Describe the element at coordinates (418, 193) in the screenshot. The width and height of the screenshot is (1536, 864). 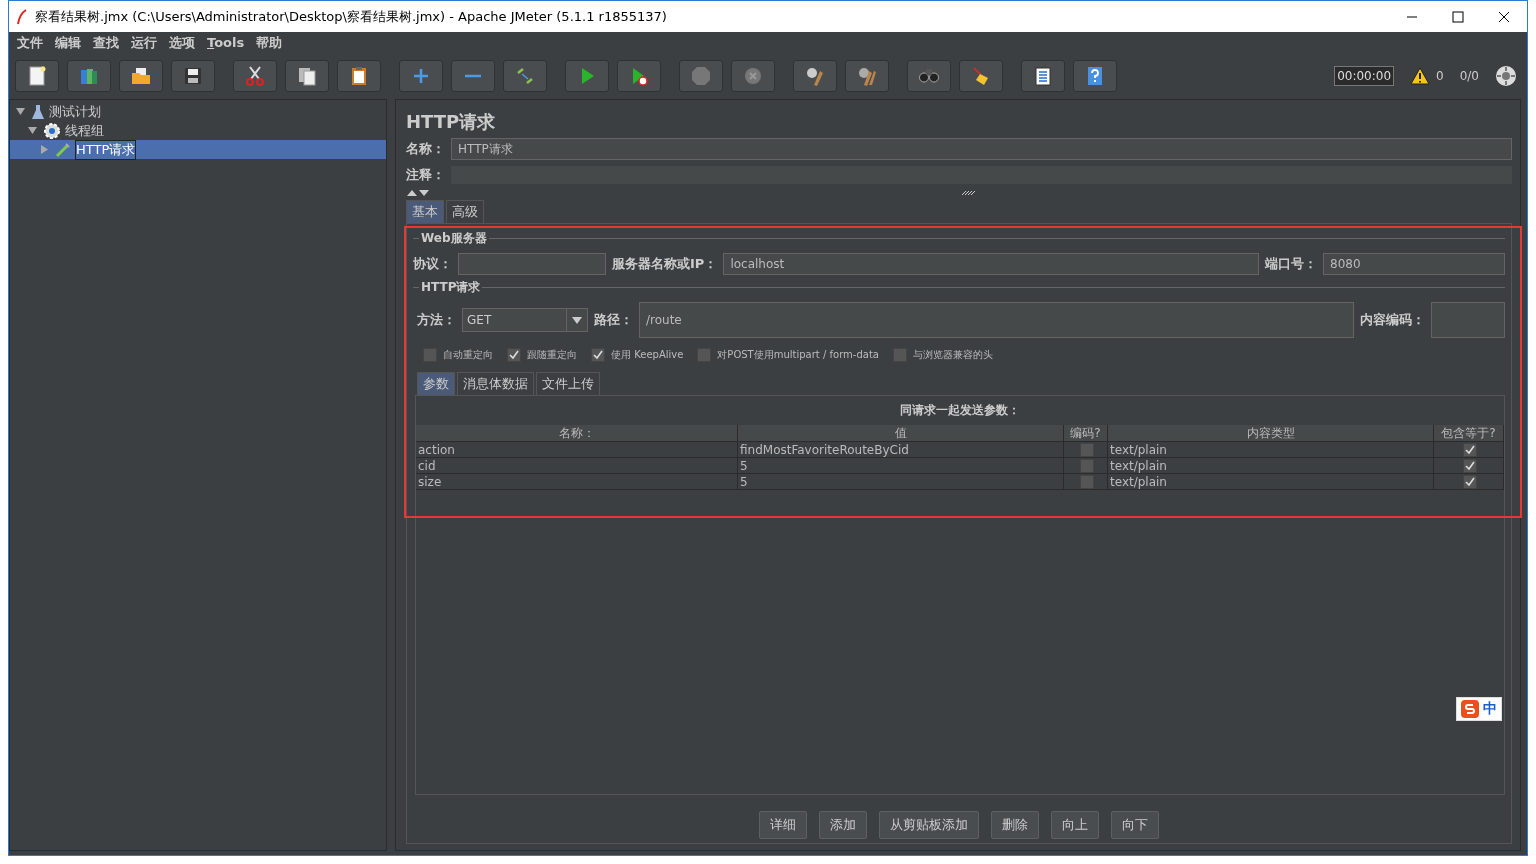
I see `splitter-arrows-icon` at that location.